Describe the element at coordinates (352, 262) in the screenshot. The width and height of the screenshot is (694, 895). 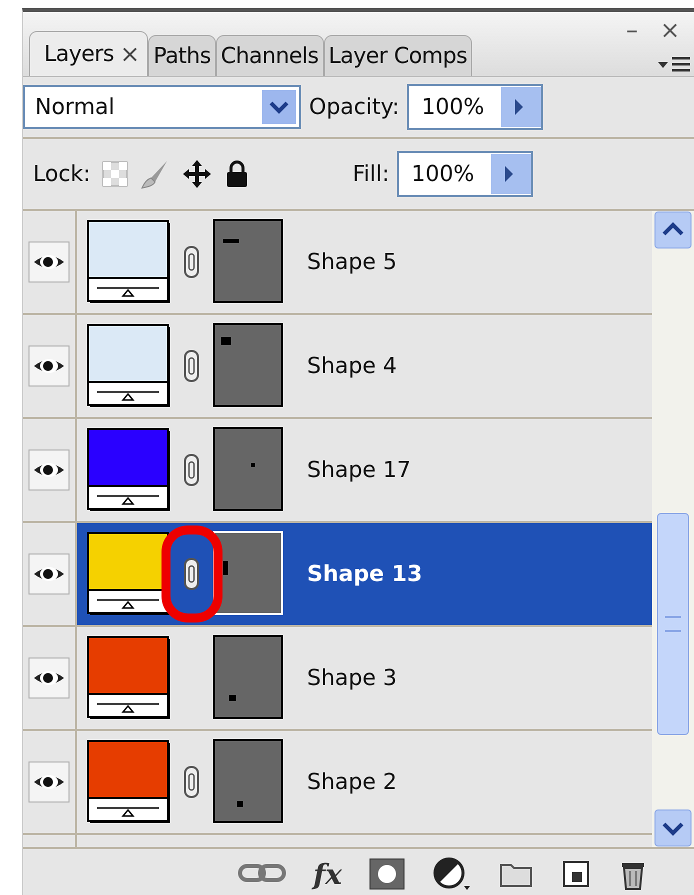
I see `layer-name: Shape 5` at that location.